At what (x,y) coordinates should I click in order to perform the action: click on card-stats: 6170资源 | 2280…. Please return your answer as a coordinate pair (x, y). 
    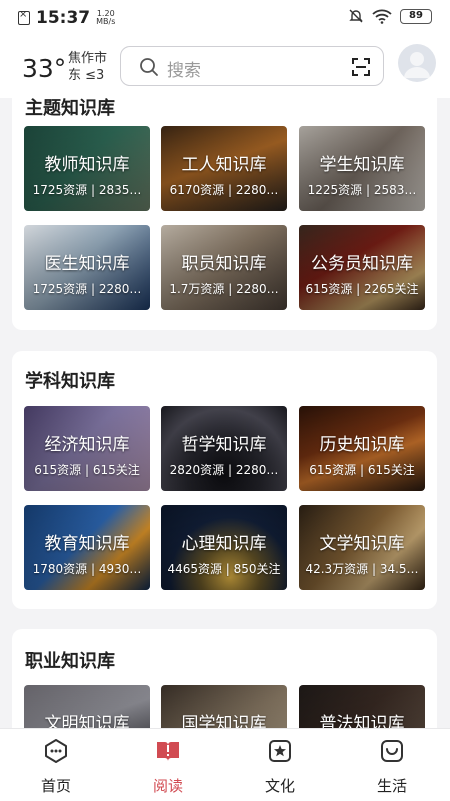
    Looking at the image, I should click on (224, 190).